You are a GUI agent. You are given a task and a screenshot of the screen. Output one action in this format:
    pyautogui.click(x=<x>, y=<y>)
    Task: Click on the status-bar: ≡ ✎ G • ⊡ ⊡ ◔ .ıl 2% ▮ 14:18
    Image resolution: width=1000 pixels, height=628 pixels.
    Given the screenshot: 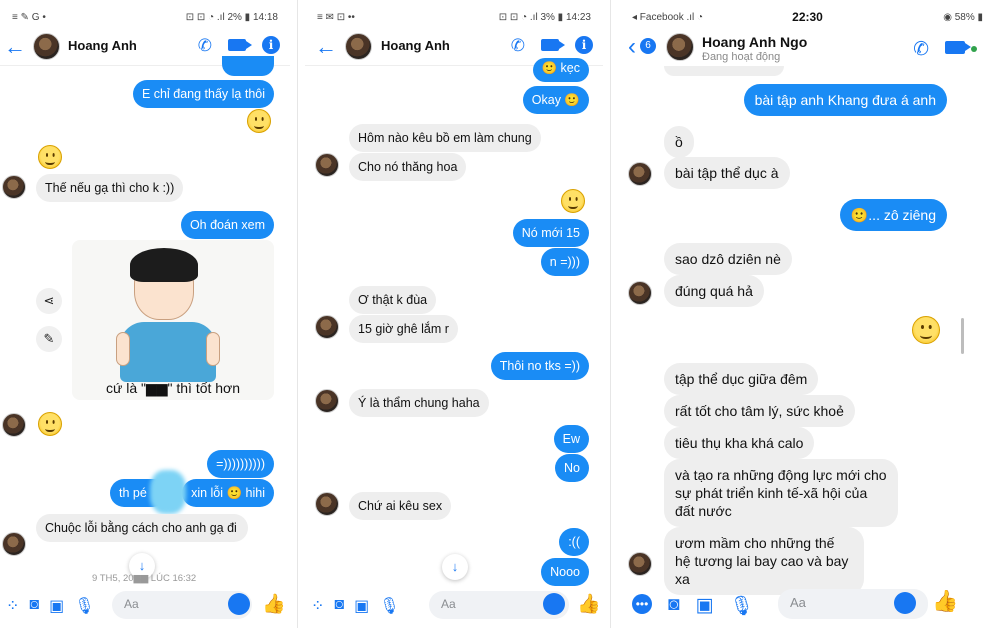 What is the action you would take?
    pyautogui.click(x=145, y=16)
    